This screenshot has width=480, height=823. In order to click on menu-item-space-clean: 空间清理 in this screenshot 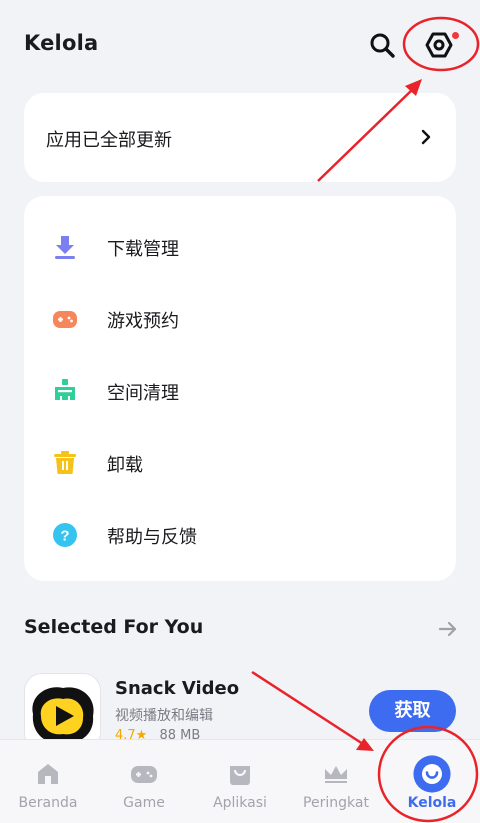, I will do `click(240, 390)`.